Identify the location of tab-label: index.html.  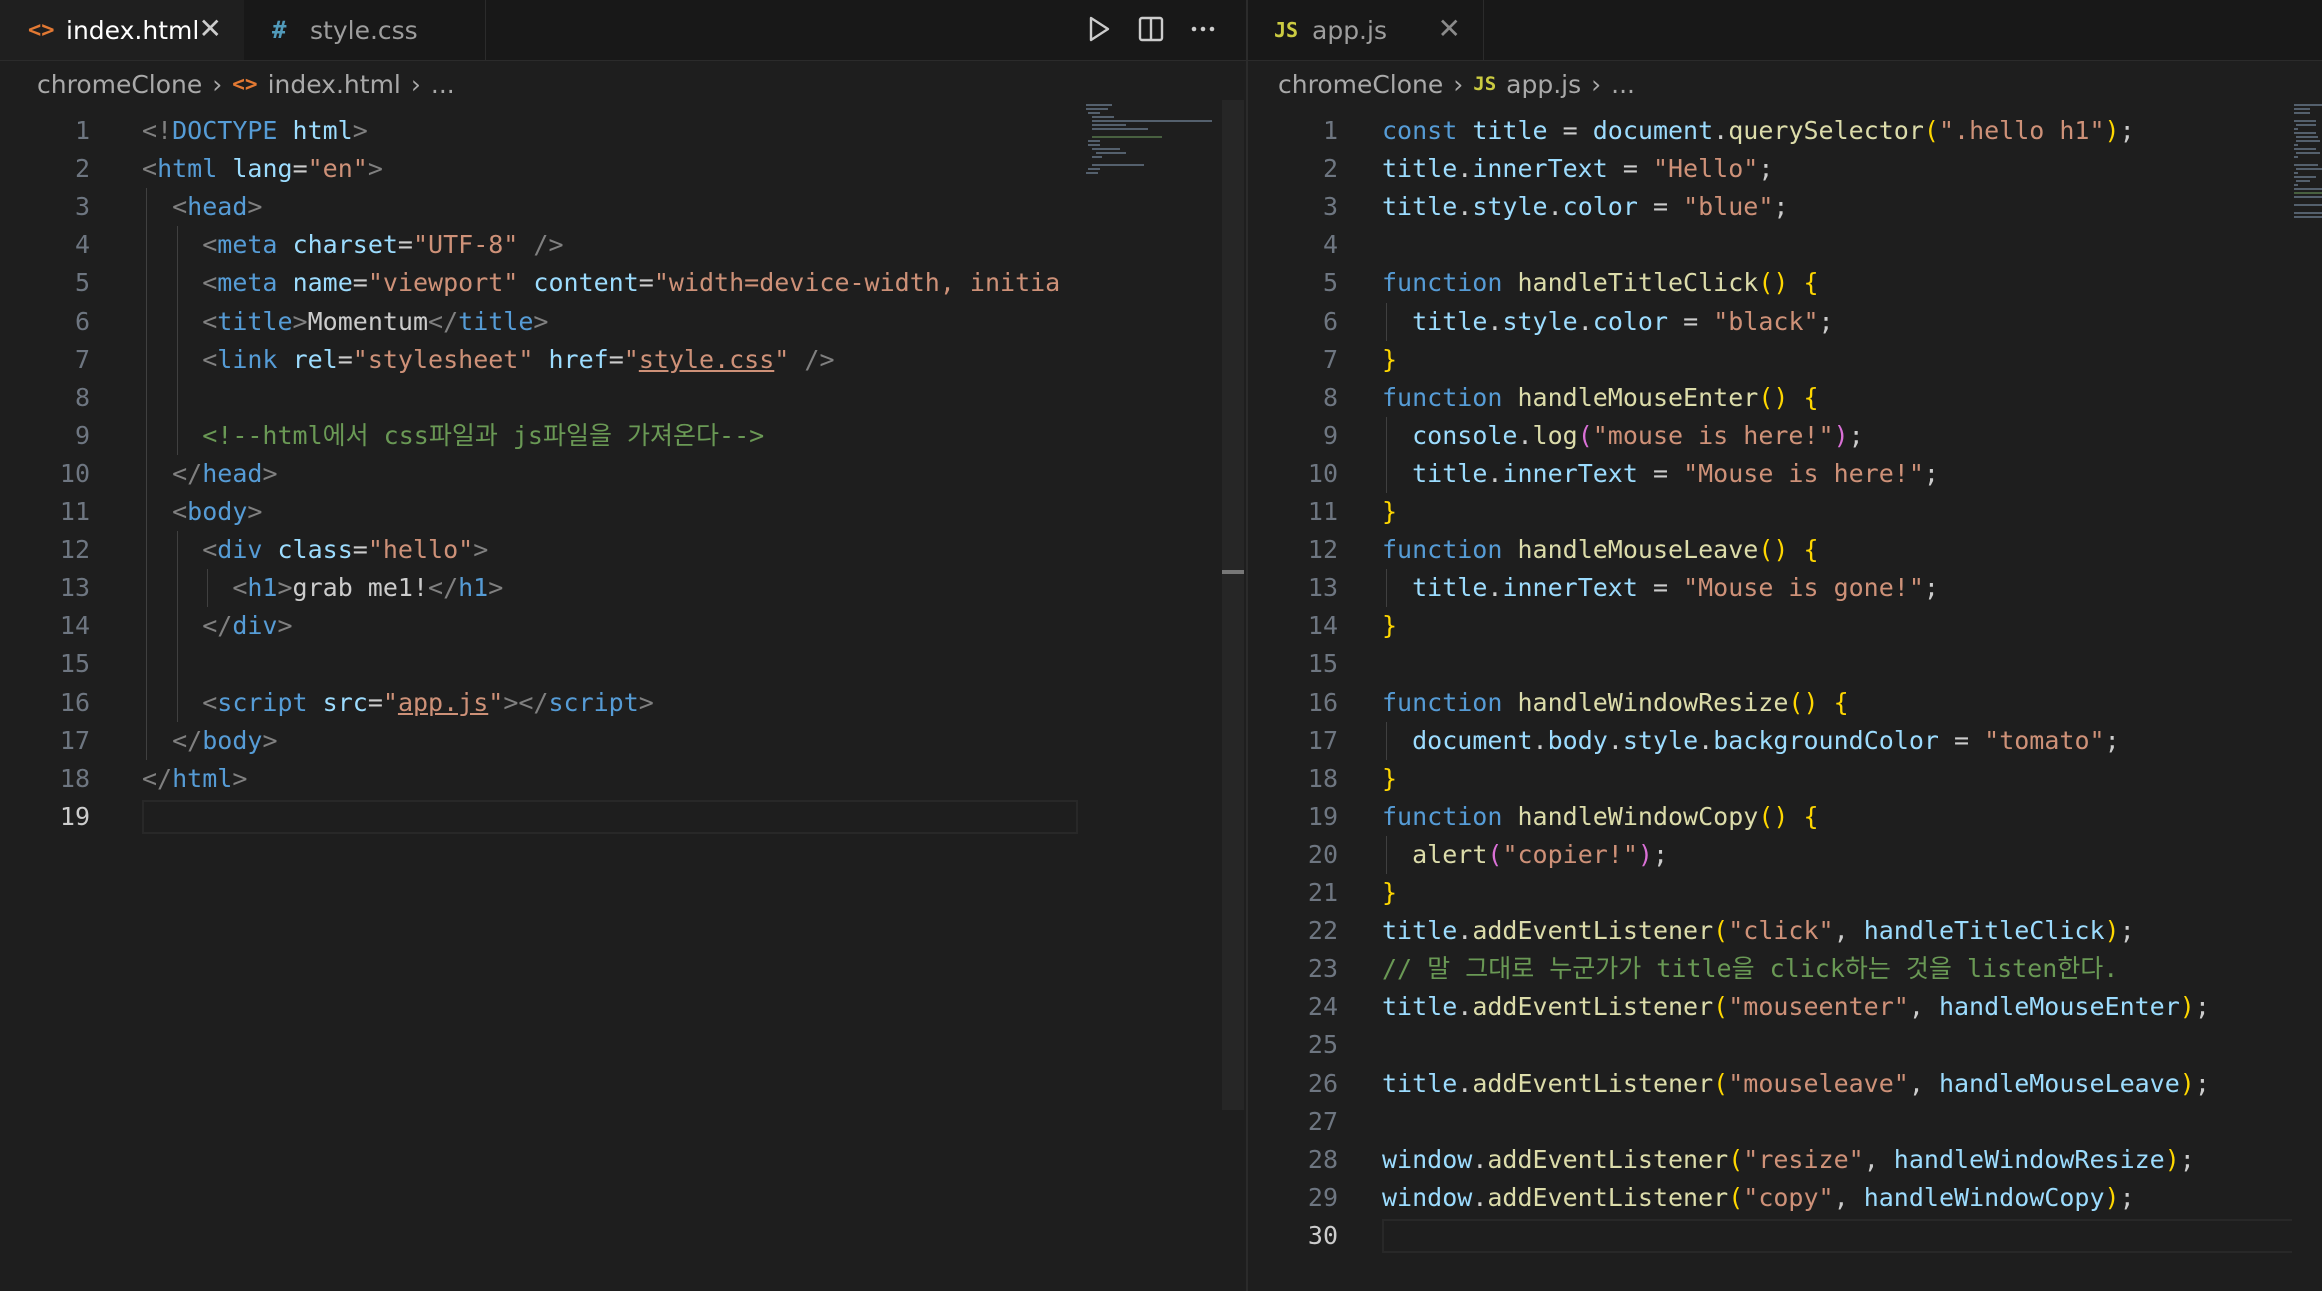
(133, 30).